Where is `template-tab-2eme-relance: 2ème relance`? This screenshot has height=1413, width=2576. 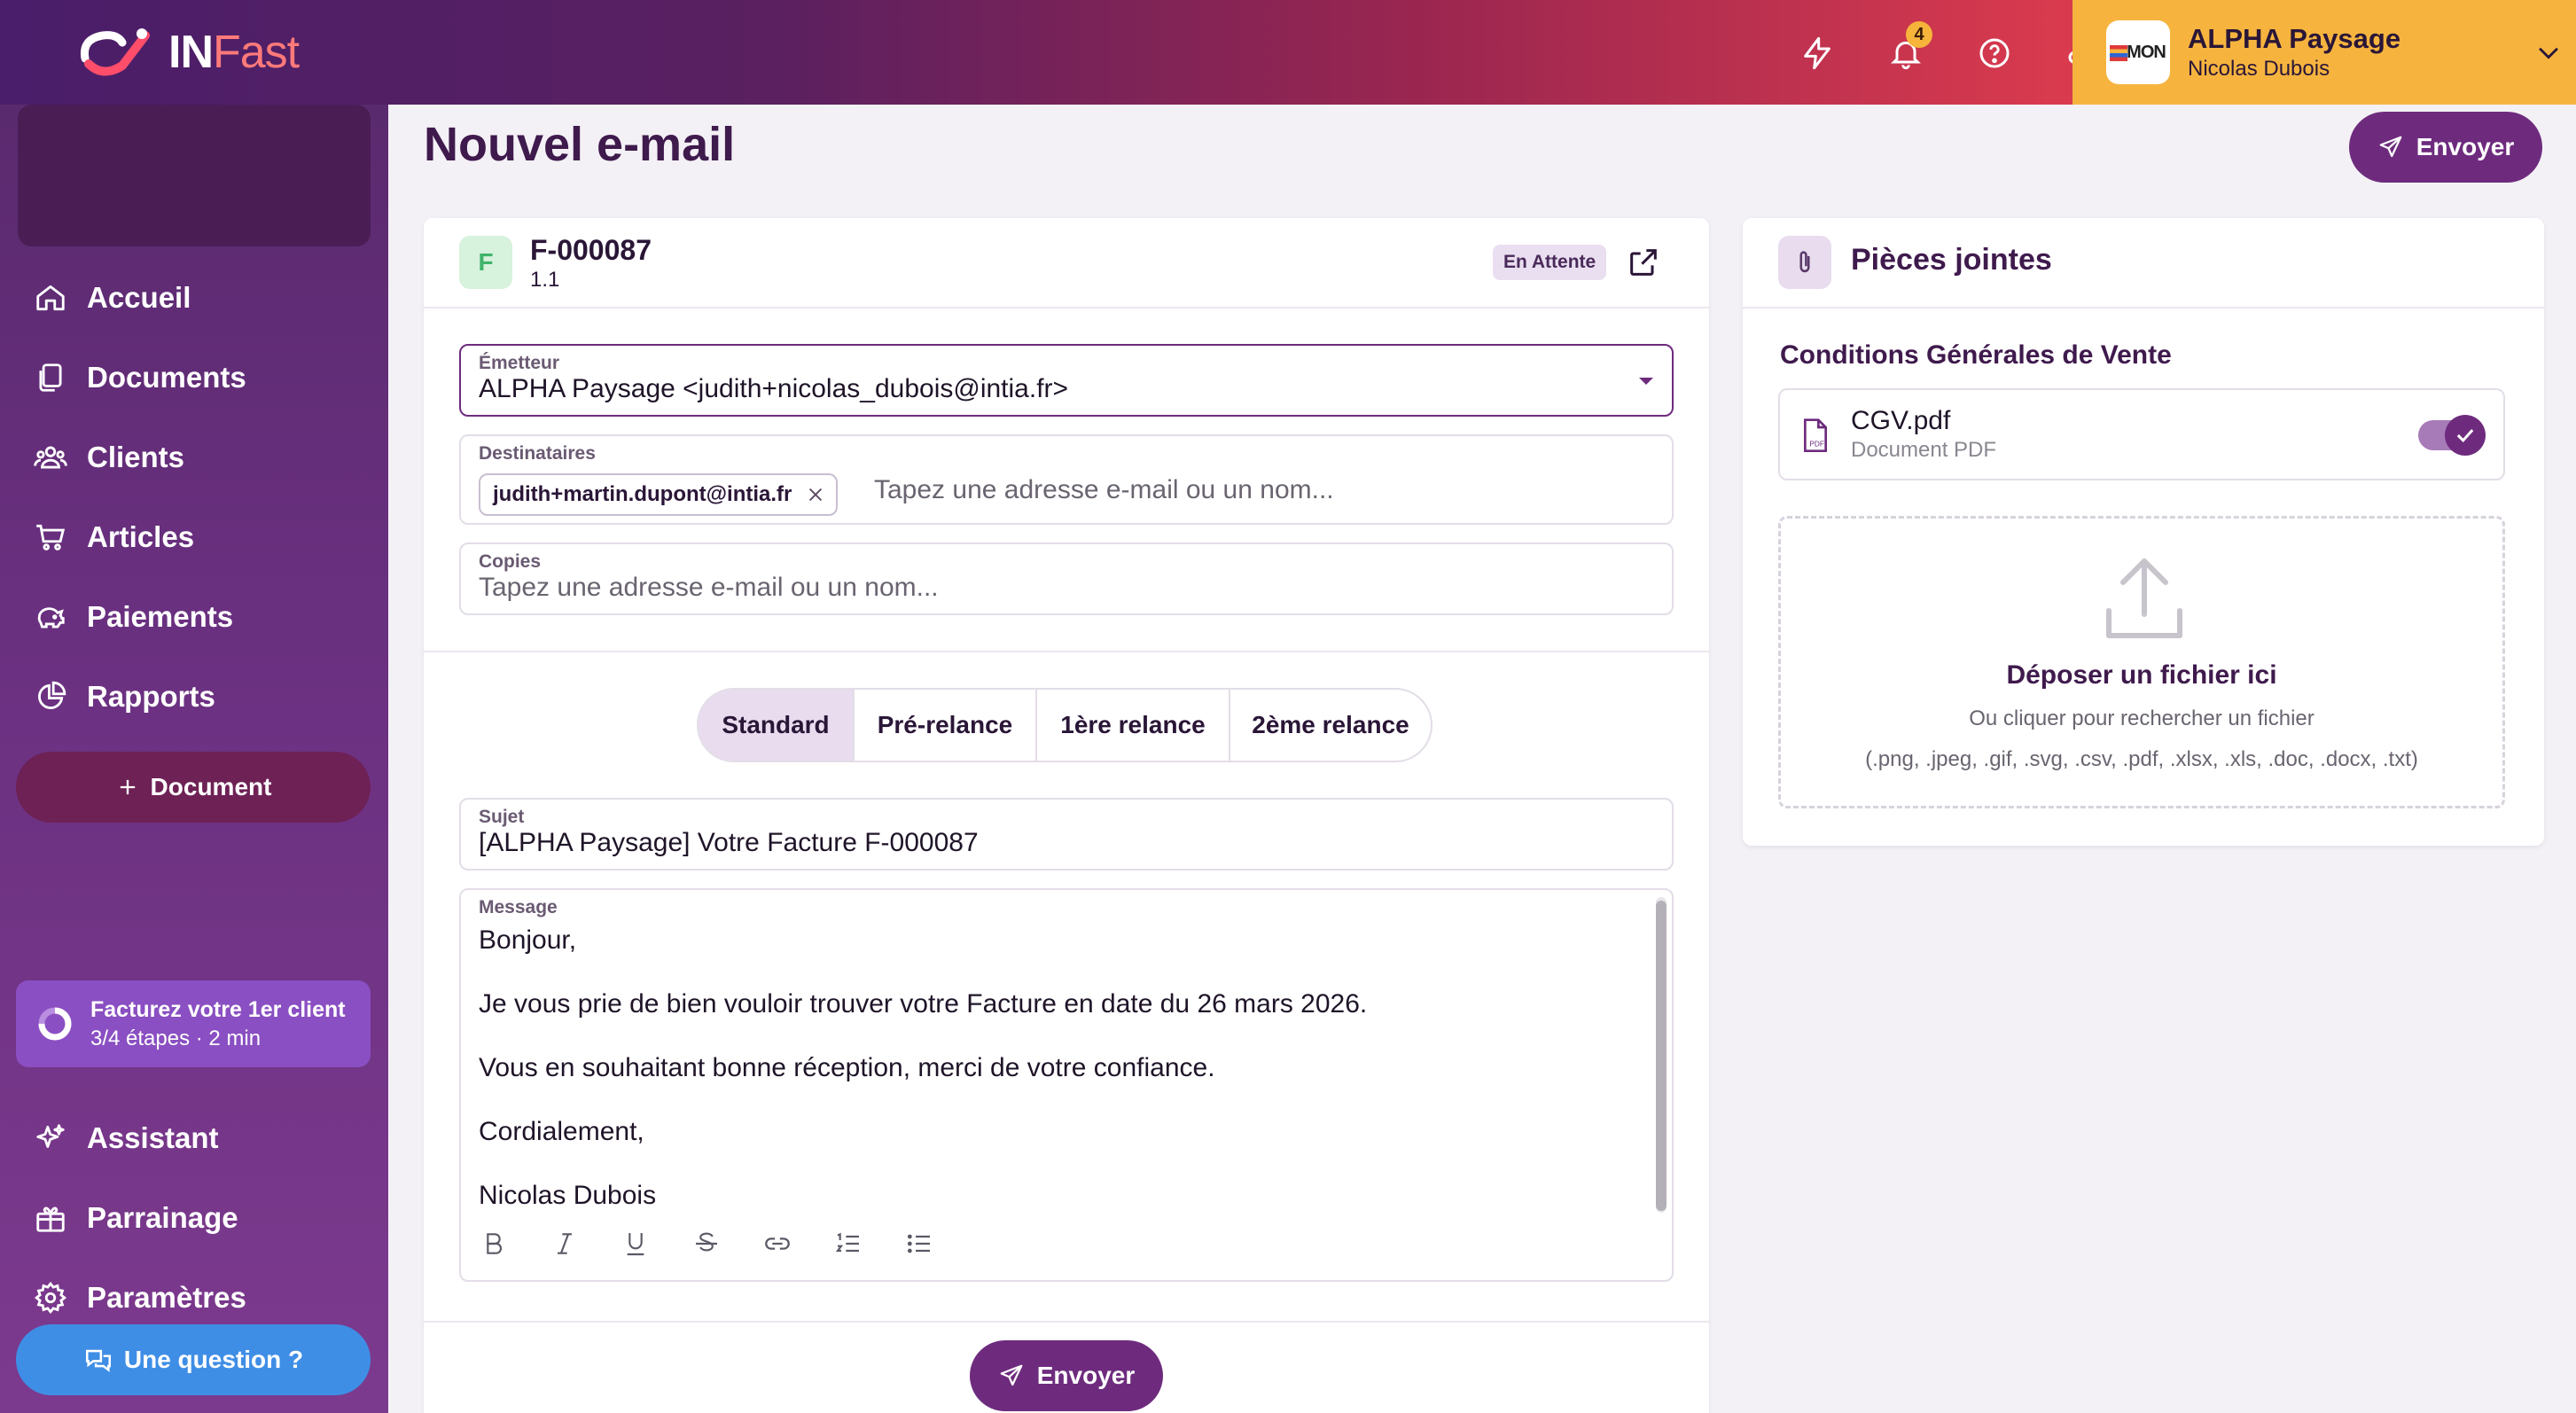 template-tab-2eme-relance: 2ème relance is located at coordinates (1330, 725).